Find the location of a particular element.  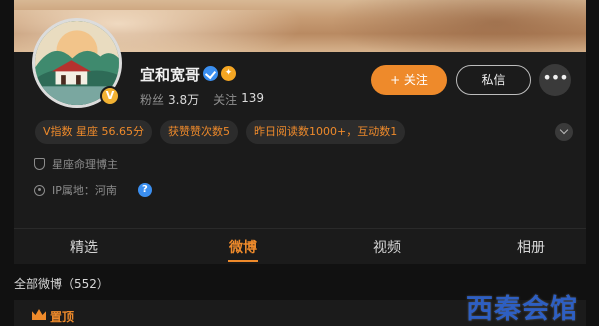

info-ip-row: IP属地：河南 ? is located at coordinates (93, 190).